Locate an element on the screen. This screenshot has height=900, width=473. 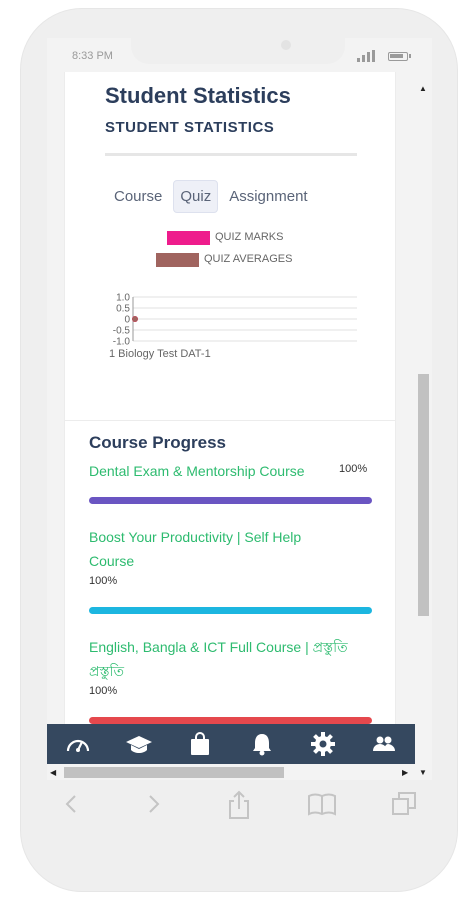
dashboard-gauge-icon is located at coordinates (78, 744).